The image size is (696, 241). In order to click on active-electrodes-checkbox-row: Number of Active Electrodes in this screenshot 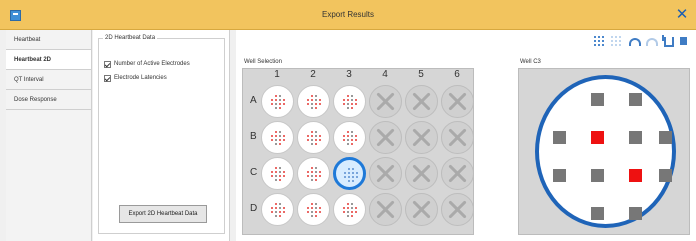, I will do `click(147, 64)`.